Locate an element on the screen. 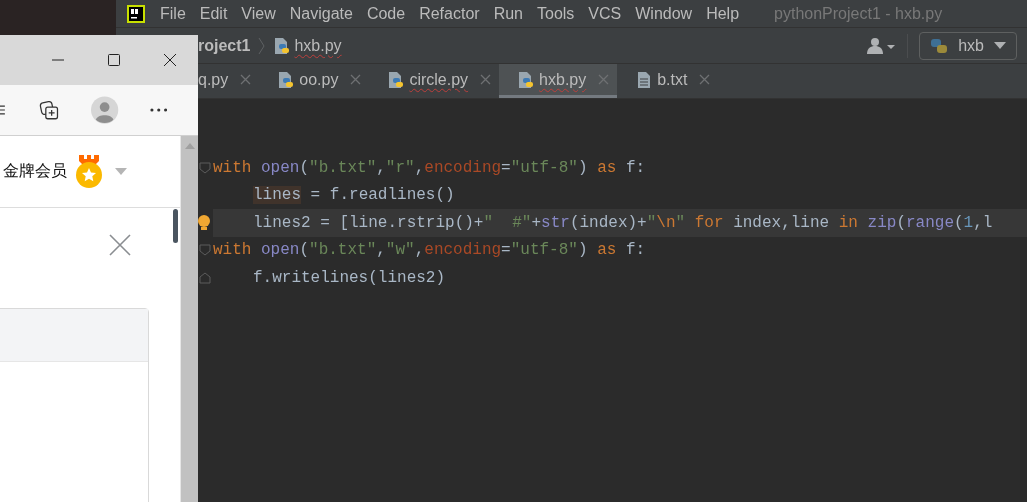  editor-tab: hxb.py is located at coordinates (558, 81).